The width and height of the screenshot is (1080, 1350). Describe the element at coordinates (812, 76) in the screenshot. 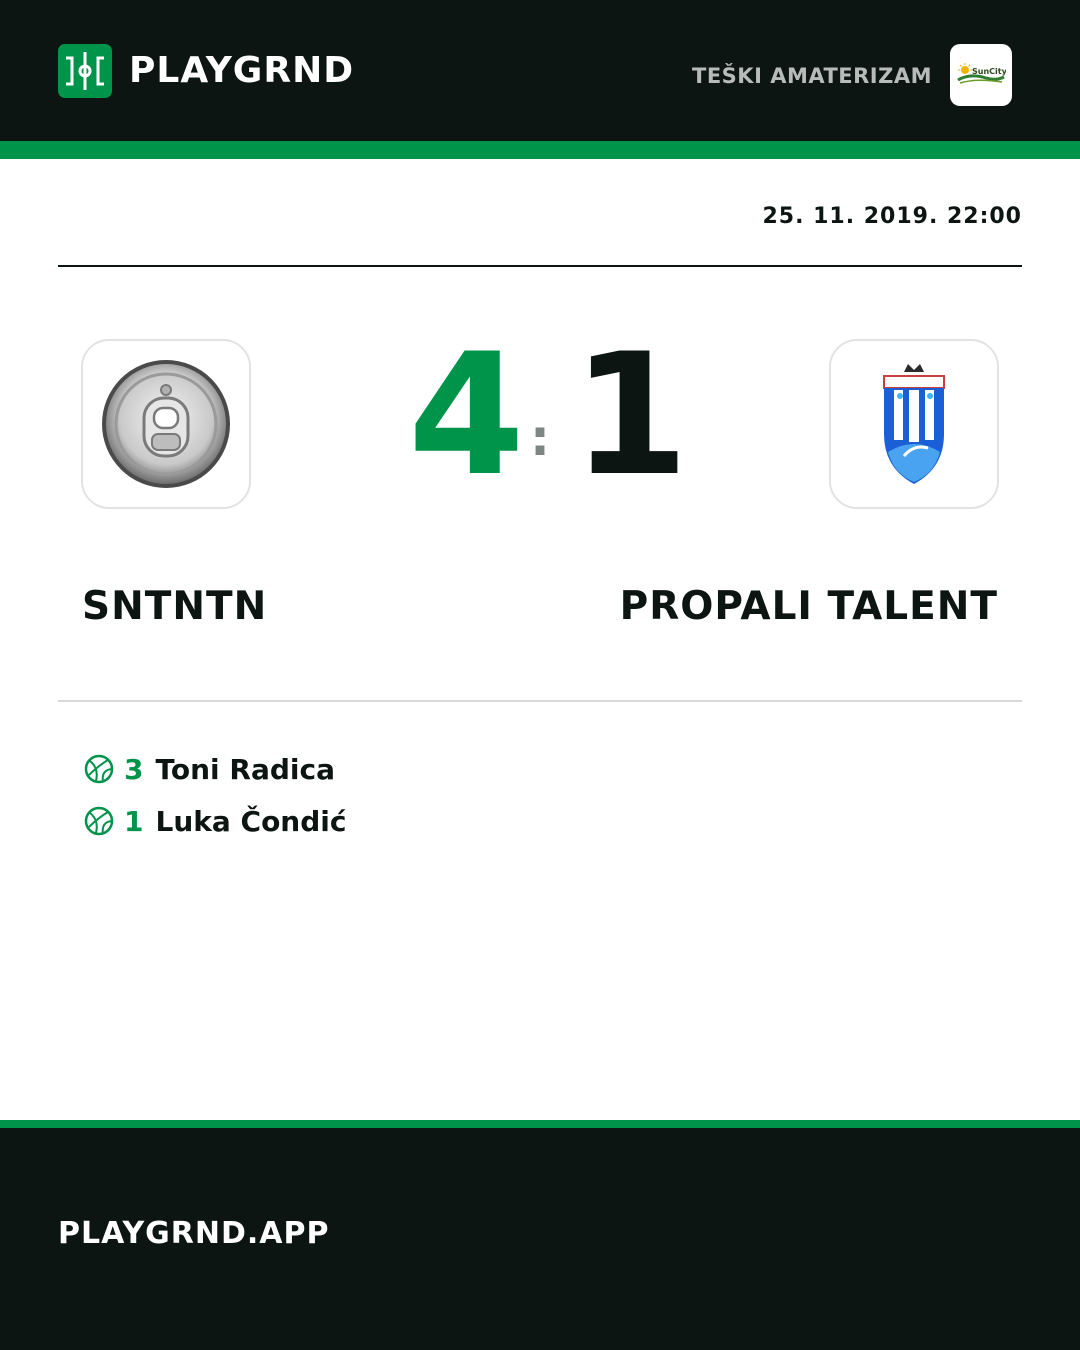

I see `league-name: TEŠKI AMATERIZAM` at that location.